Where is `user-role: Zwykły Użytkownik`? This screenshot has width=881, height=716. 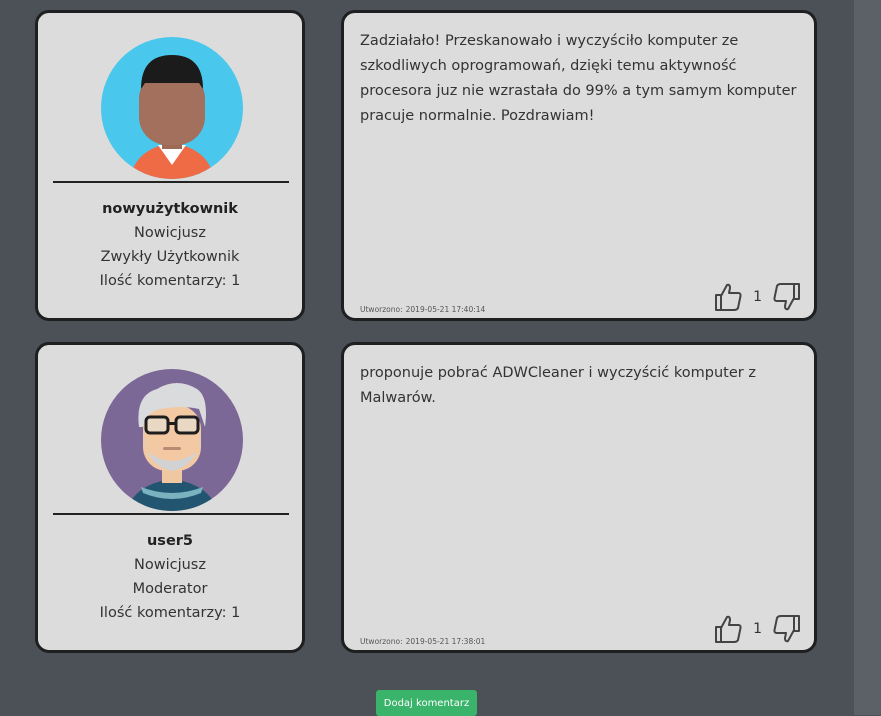 user-role: Zwykły Użytkownik is located at coordinates (170, 257).